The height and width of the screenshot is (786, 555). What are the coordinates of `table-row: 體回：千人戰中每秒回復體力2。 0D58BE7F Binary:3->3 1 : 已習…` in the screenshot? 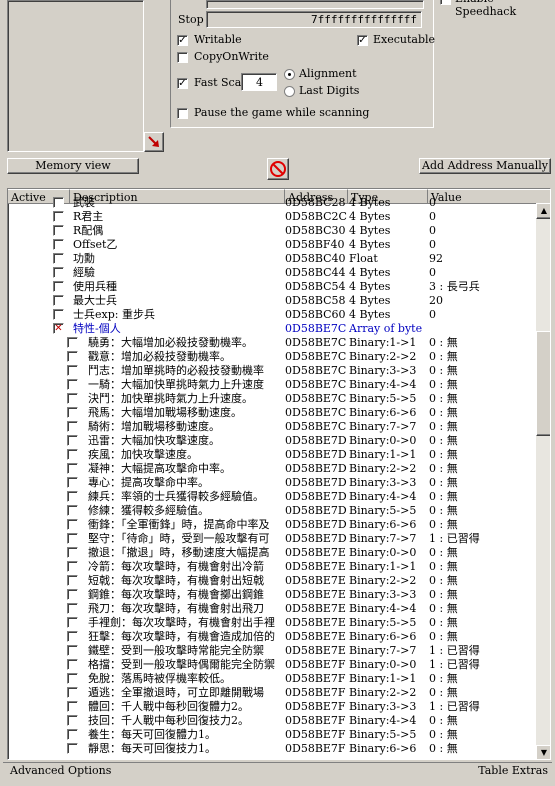 It's located at (272, 707).